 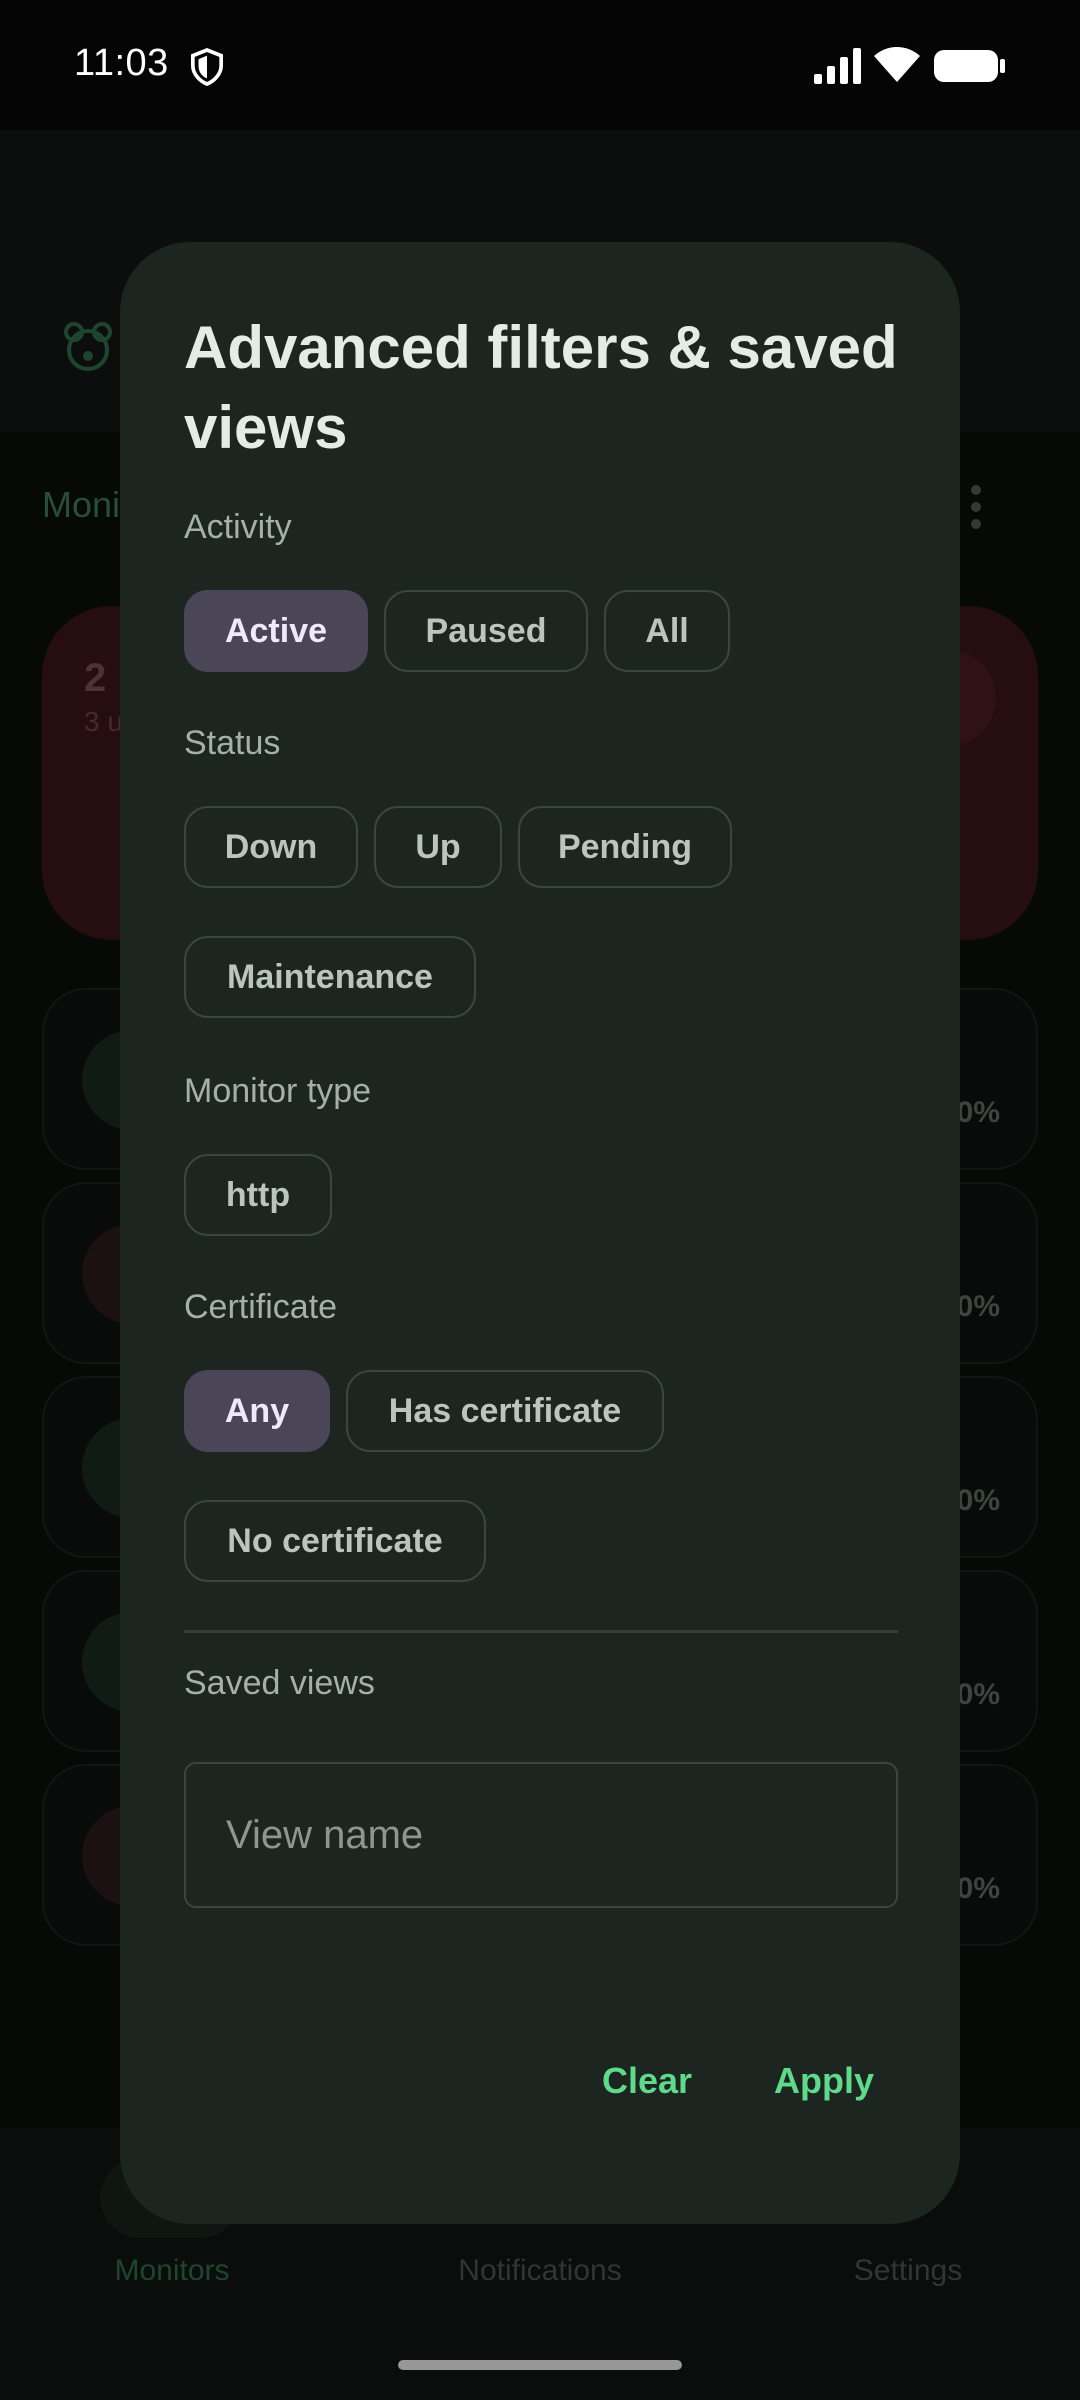 What do you see at coordinates (897, 64) in the screenshot?
I see `wifi-icon` at bounding box center [897, 64].